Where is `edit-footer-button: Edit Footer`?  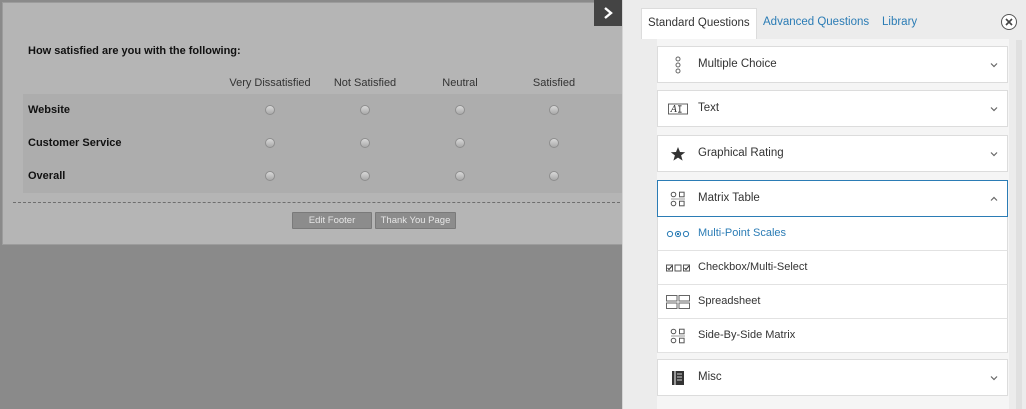 edit-footer-button: Edit Footer is located at coordinates (332, 220).